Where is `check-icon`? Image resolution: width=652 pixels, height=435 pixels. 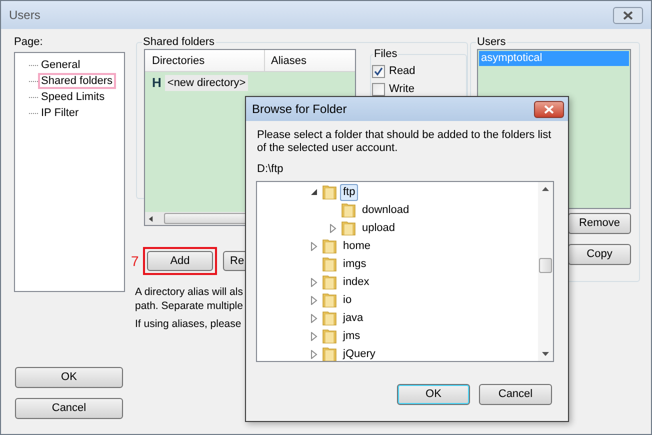
check-icon is located at coordinates (378, 71).